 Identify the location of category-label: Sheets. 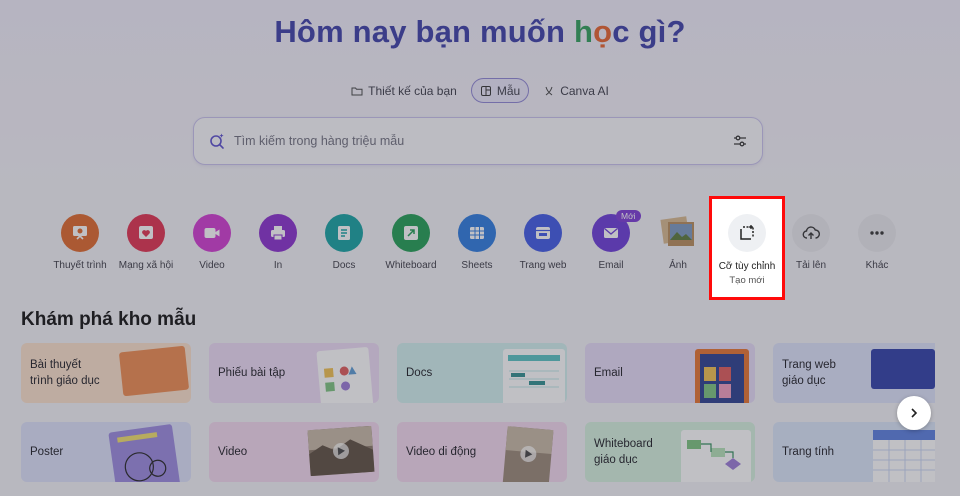
(477, 265).